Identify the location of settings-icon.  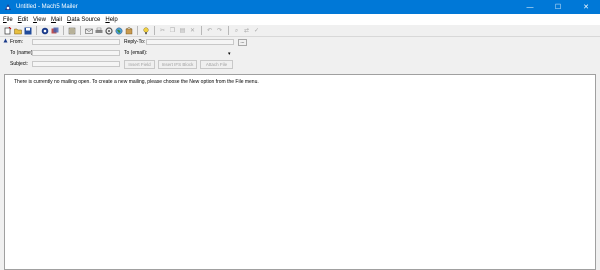
(108, 30).